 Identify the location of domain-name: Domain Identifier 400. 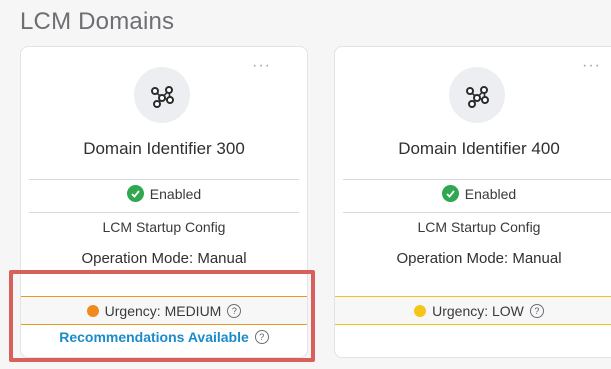
(479, 148).